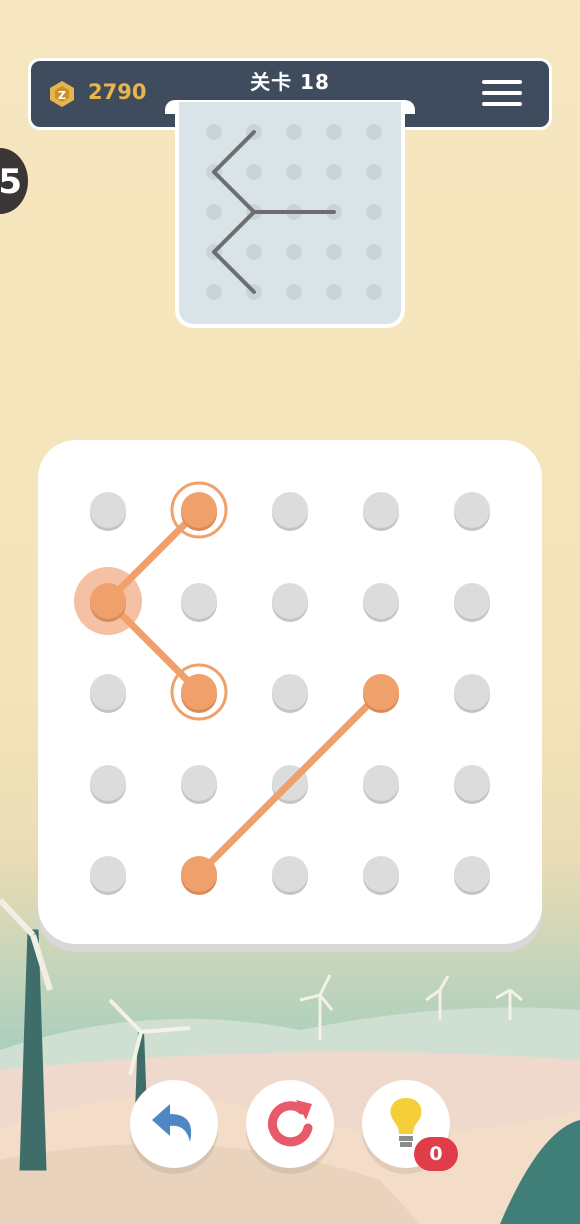 The image size is (580, 1224). Describe the element at coordinates (290, 783) in the screenshot. I see `drawn-line` at that location.